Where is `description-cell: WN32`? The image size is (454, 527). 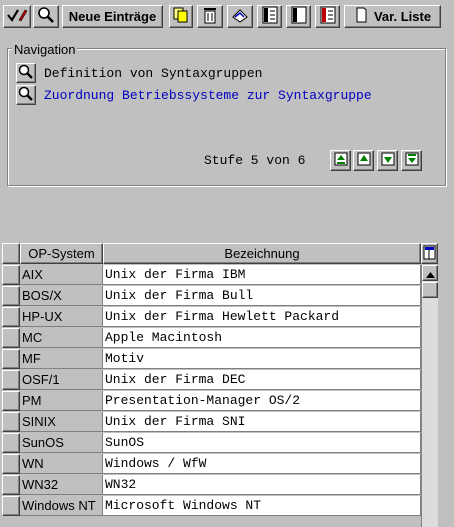 description-cell: WN32 is located at coordinates (262, 485).